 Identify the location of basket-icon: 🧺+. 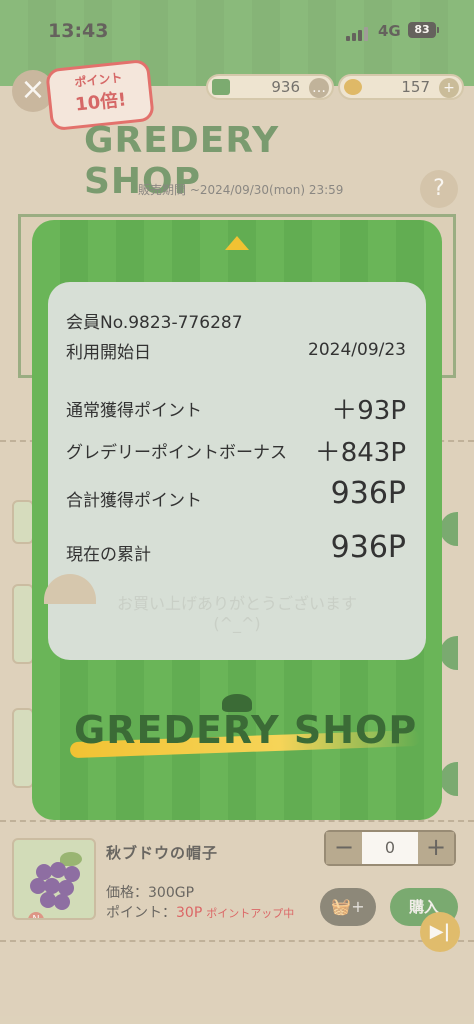
(348, 906).